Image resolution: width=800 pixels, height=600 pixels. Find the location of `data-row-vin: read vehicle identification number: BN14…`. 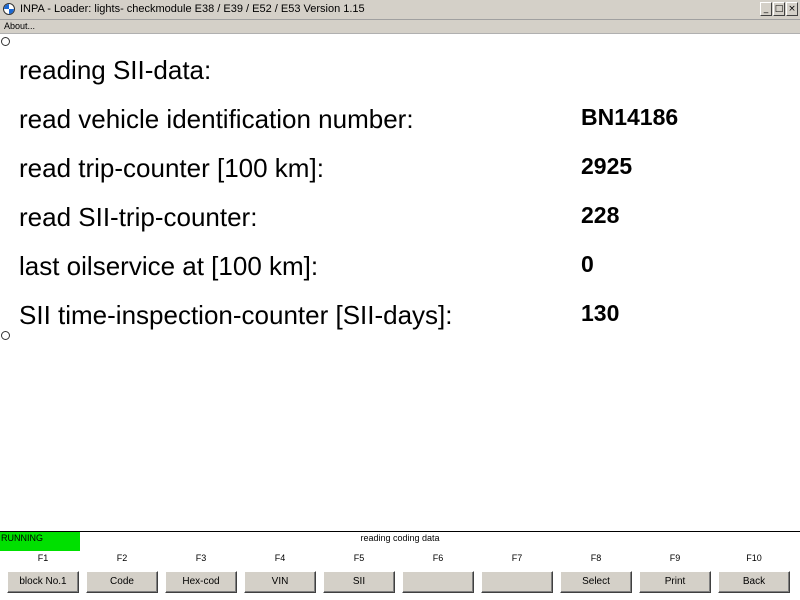

data-row-vin: read vehicle identification number: BN14… is located at coordinates (400, 122).